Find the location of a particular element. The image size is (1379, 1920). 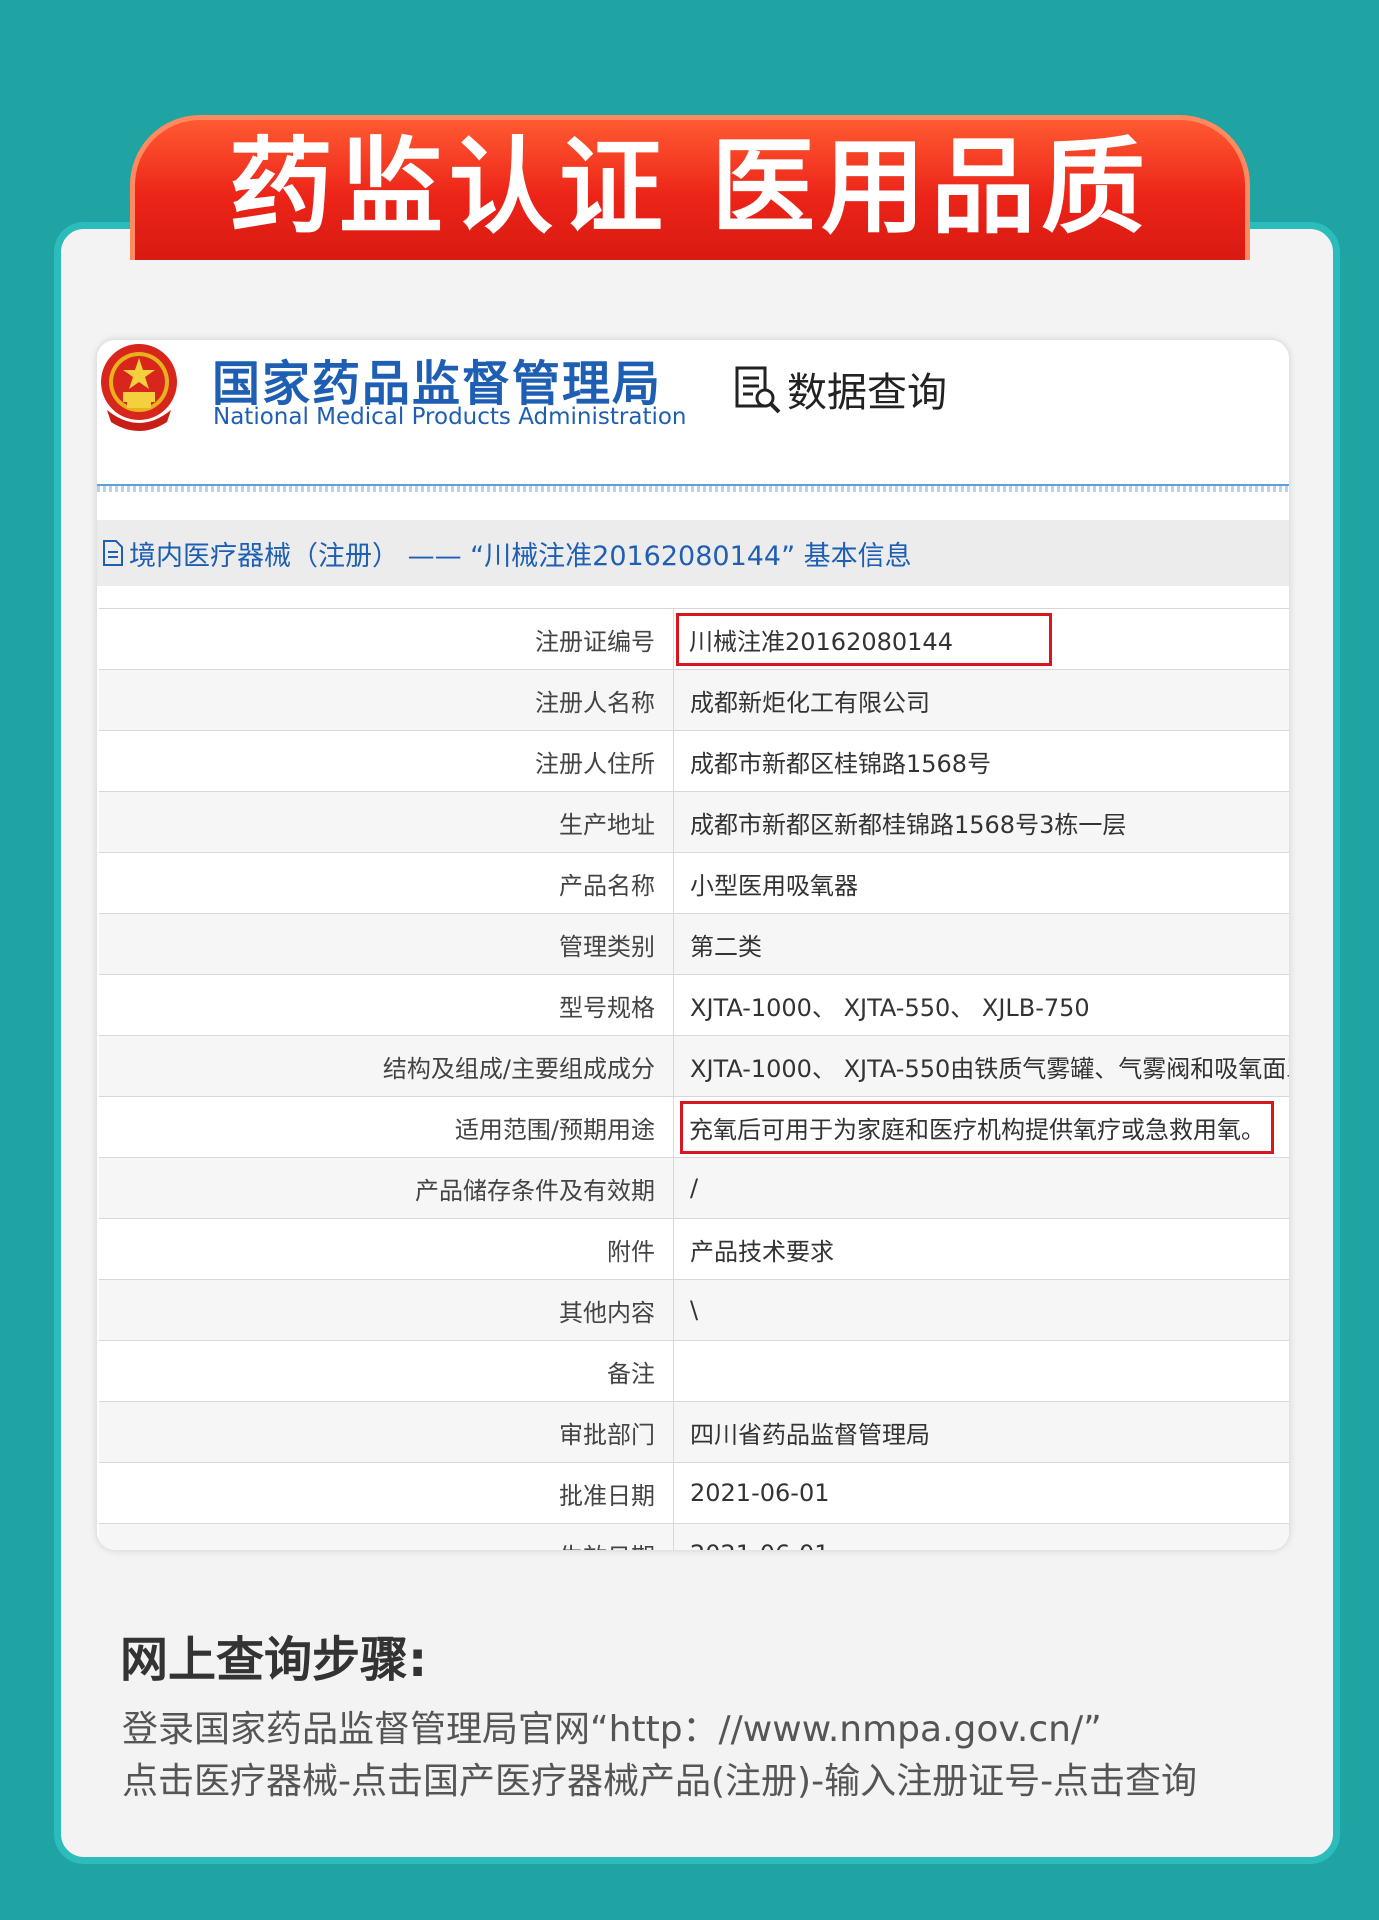

row-key: 注册证编号 is located at coordinates (386, 639).